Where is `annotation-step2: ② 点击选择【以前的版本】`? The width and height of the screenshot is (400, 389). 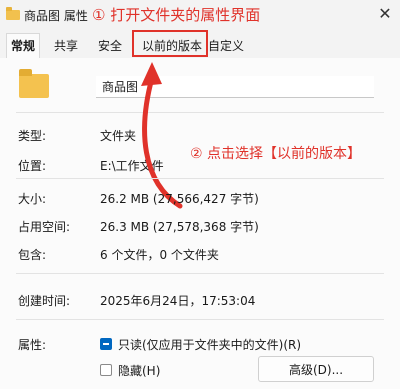
annotation-step2: ② 点击选择【以前的版本】 is located at coordinates (276, 154).